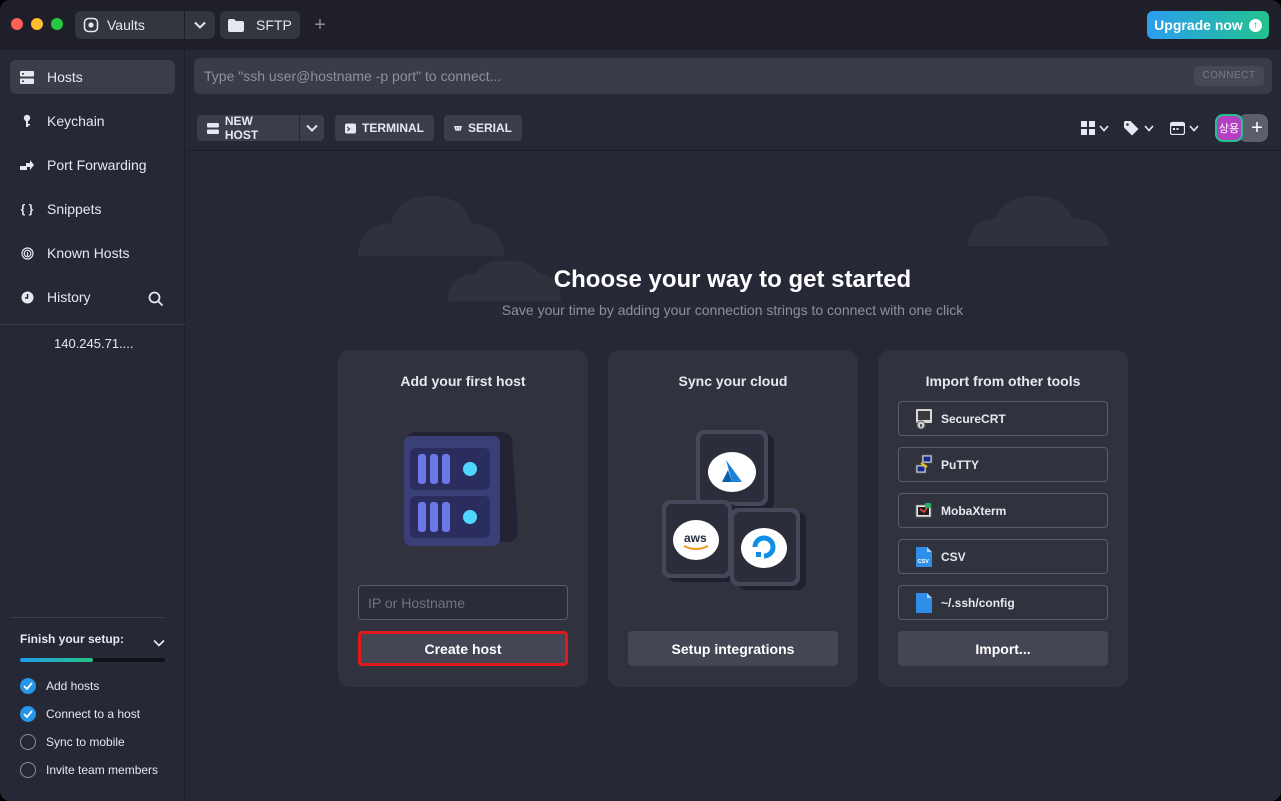 The image size is (1281, 801). Describe the element at coordinates (241, 128) in the screenshot. I see `new-host-label: NEW HOST` at that location.